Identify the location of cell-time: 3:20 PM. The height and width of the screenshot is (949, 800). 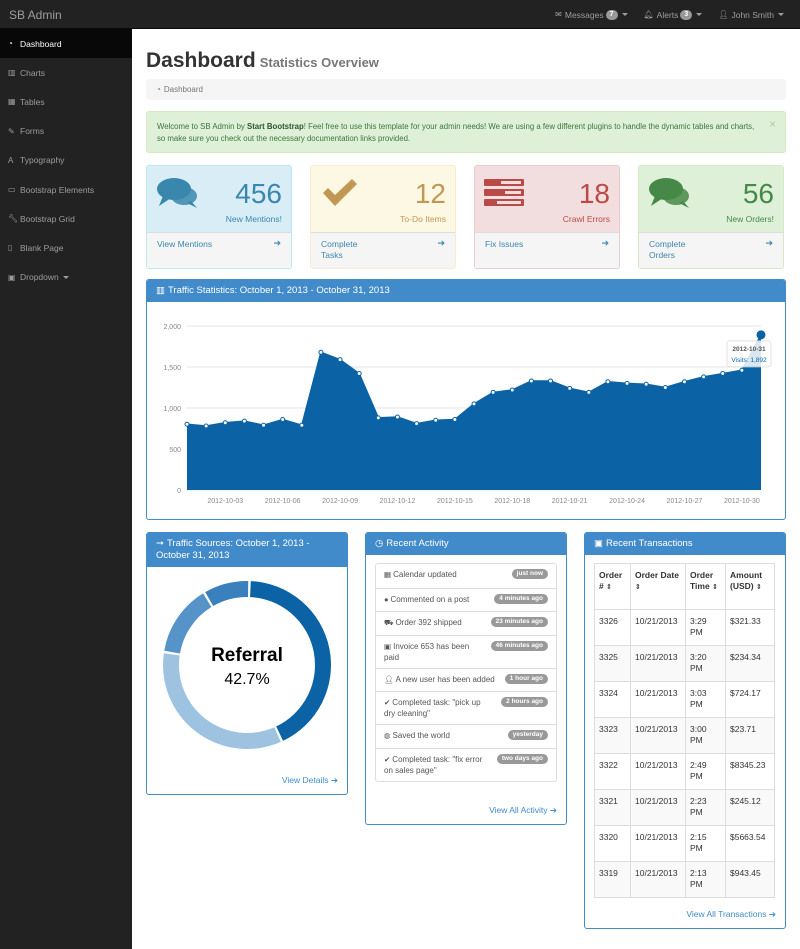
(705, 663).